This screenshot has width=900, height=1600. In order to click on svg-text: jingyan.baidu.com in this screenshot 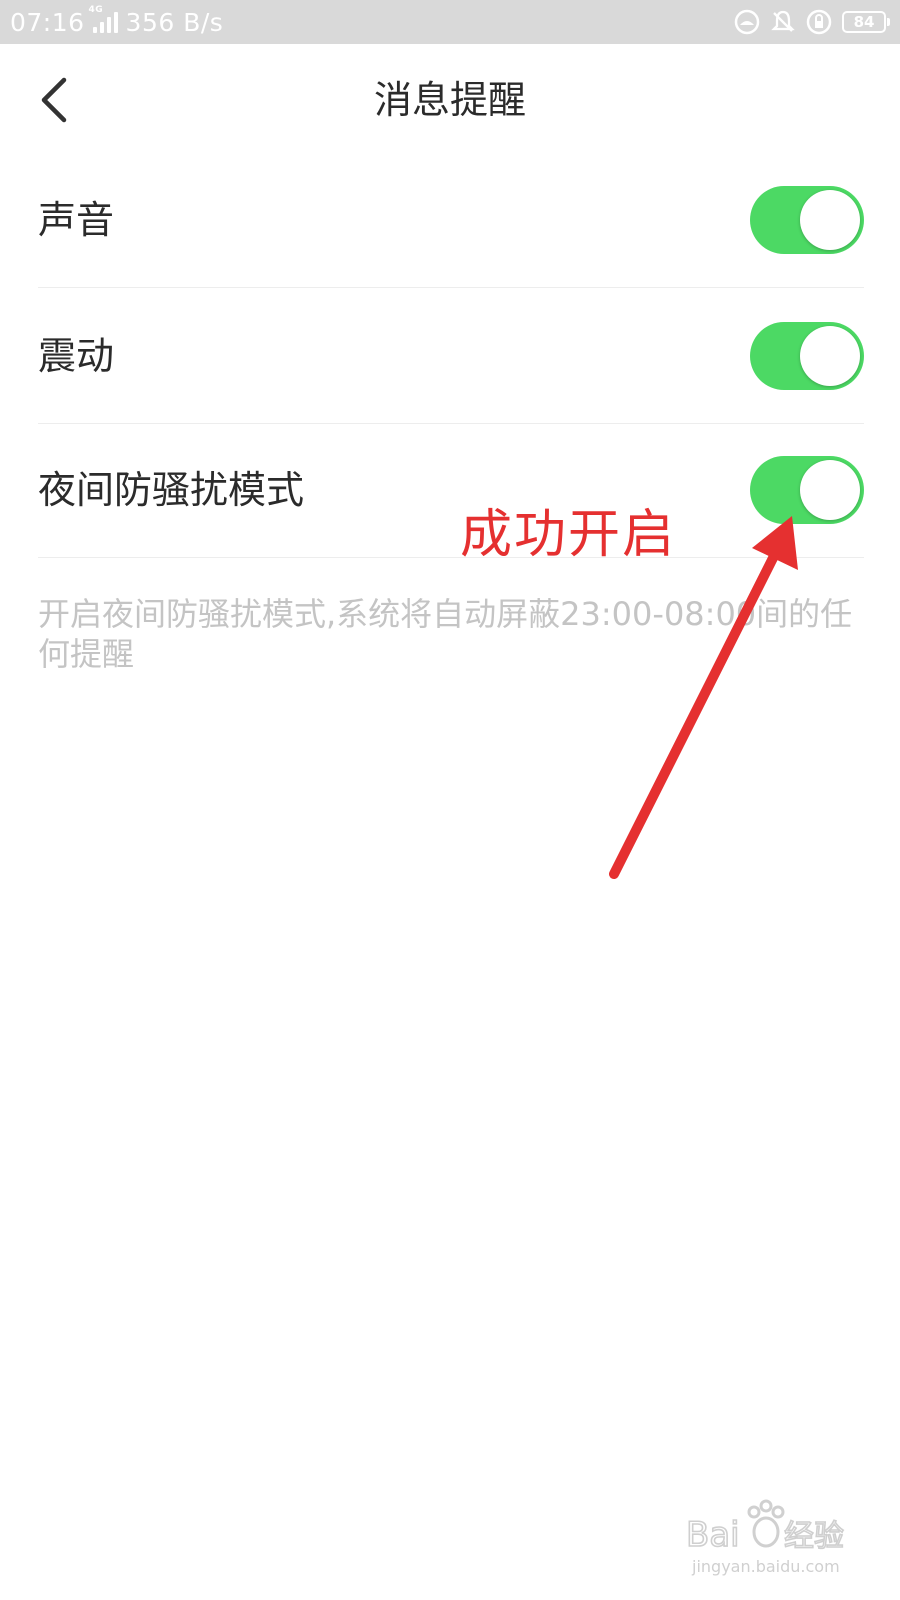, I will do `click(765, 1566)`.